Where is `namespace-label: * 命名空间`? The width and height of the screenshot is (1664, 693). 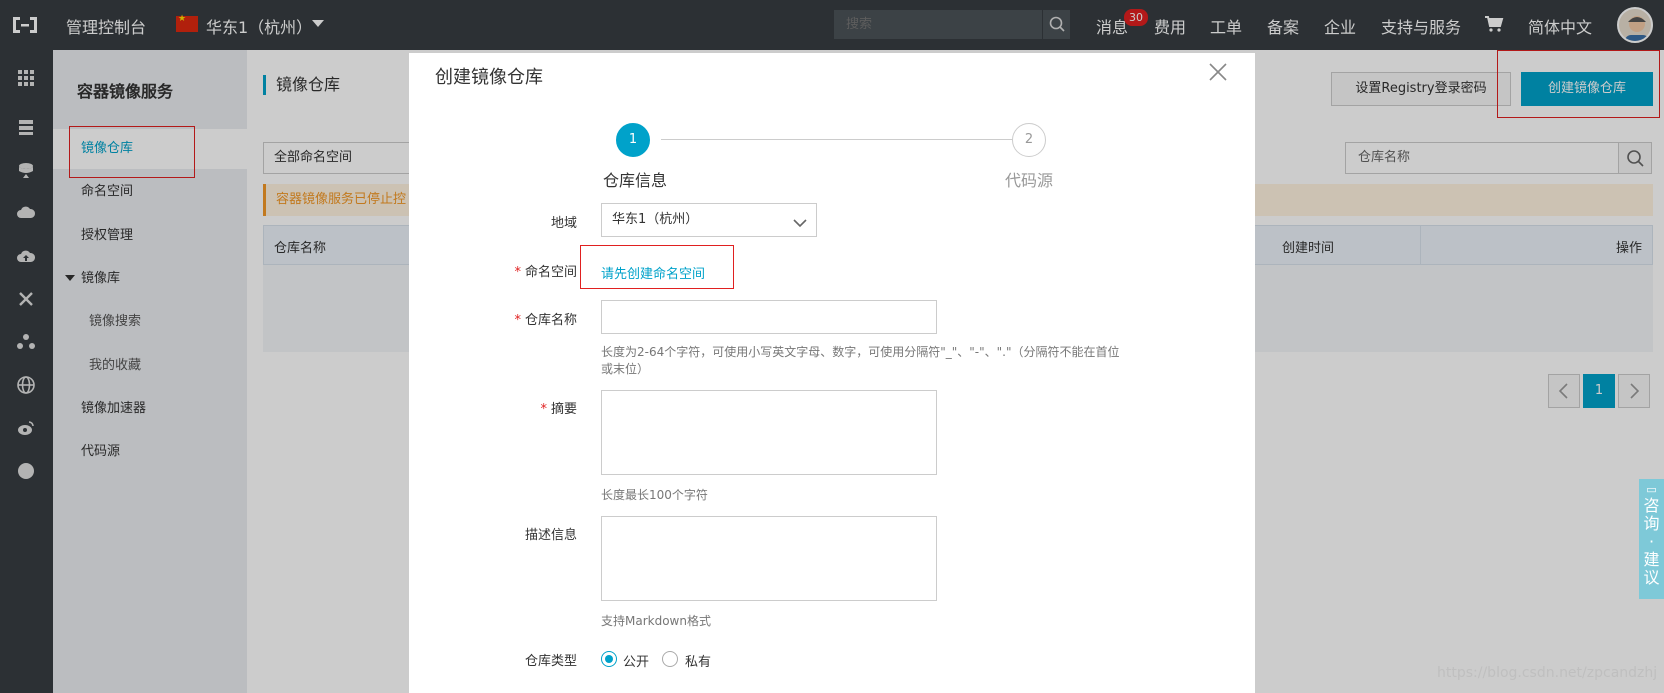
namespace-label: * 命名空间 is located at coordinates (545, 272).